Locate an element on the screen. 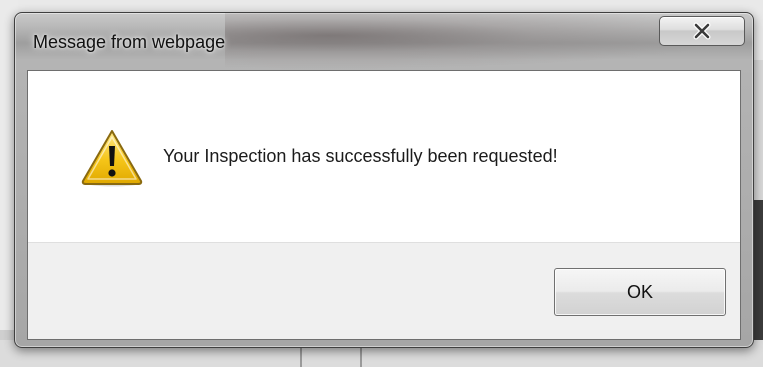  close-icon is located at coordinates (702, 31).